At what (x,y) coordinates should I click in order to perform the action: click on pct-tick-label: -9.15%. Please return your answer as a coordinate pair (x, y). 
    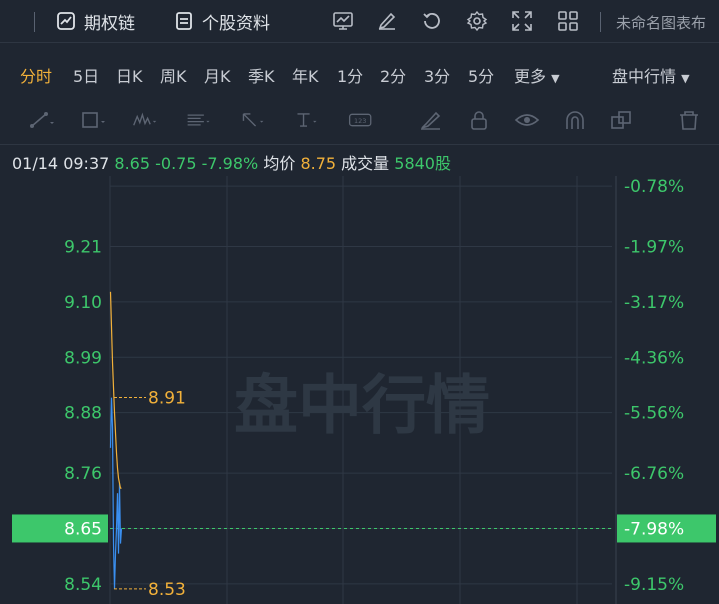
    Looking at the image, I should click on (654, 585).